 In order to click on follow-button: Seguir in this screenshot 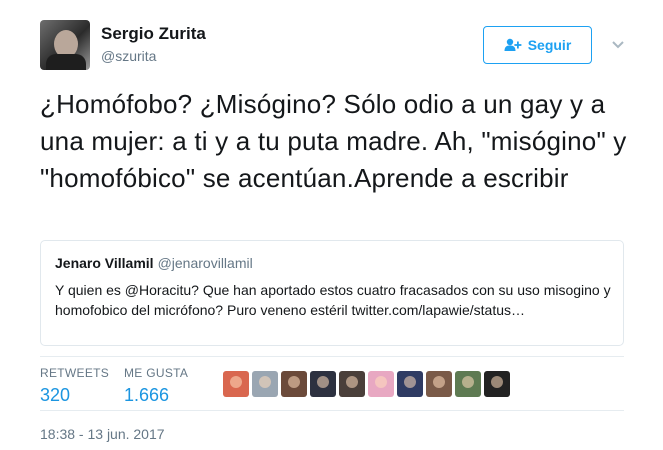, I will do `click(537, 45)`.